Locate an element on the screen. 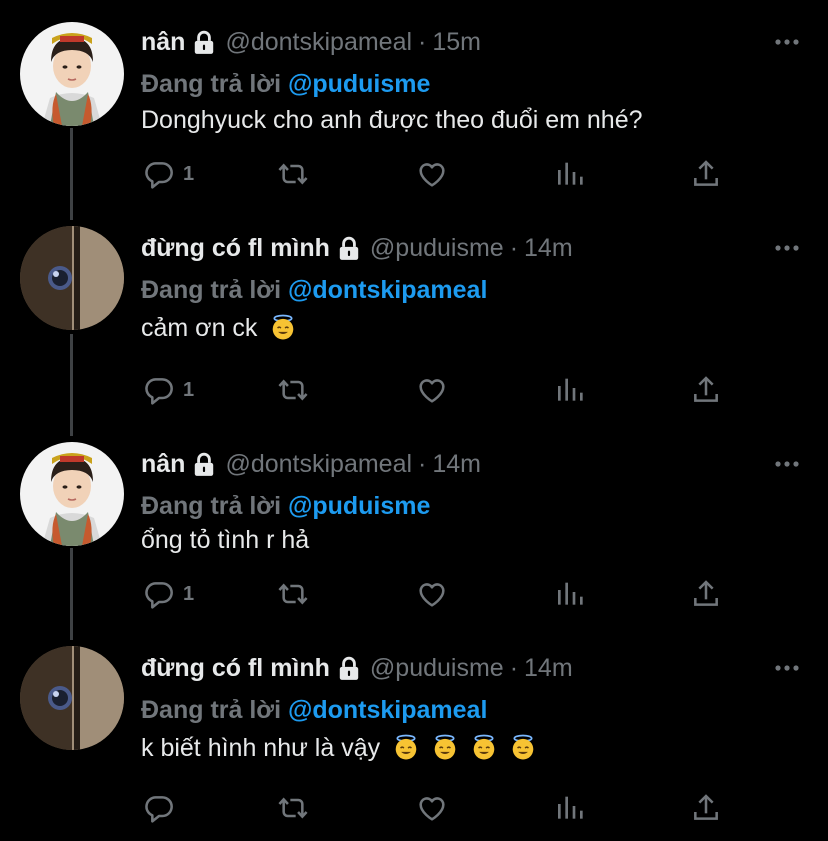  tweet-actions is located at coordinates (414, 810).